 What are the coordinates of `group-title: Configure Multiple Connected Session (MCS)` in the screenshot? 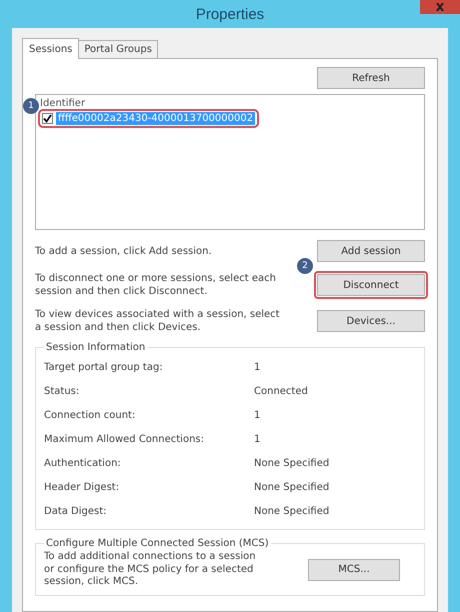 It's located at (157, 543).